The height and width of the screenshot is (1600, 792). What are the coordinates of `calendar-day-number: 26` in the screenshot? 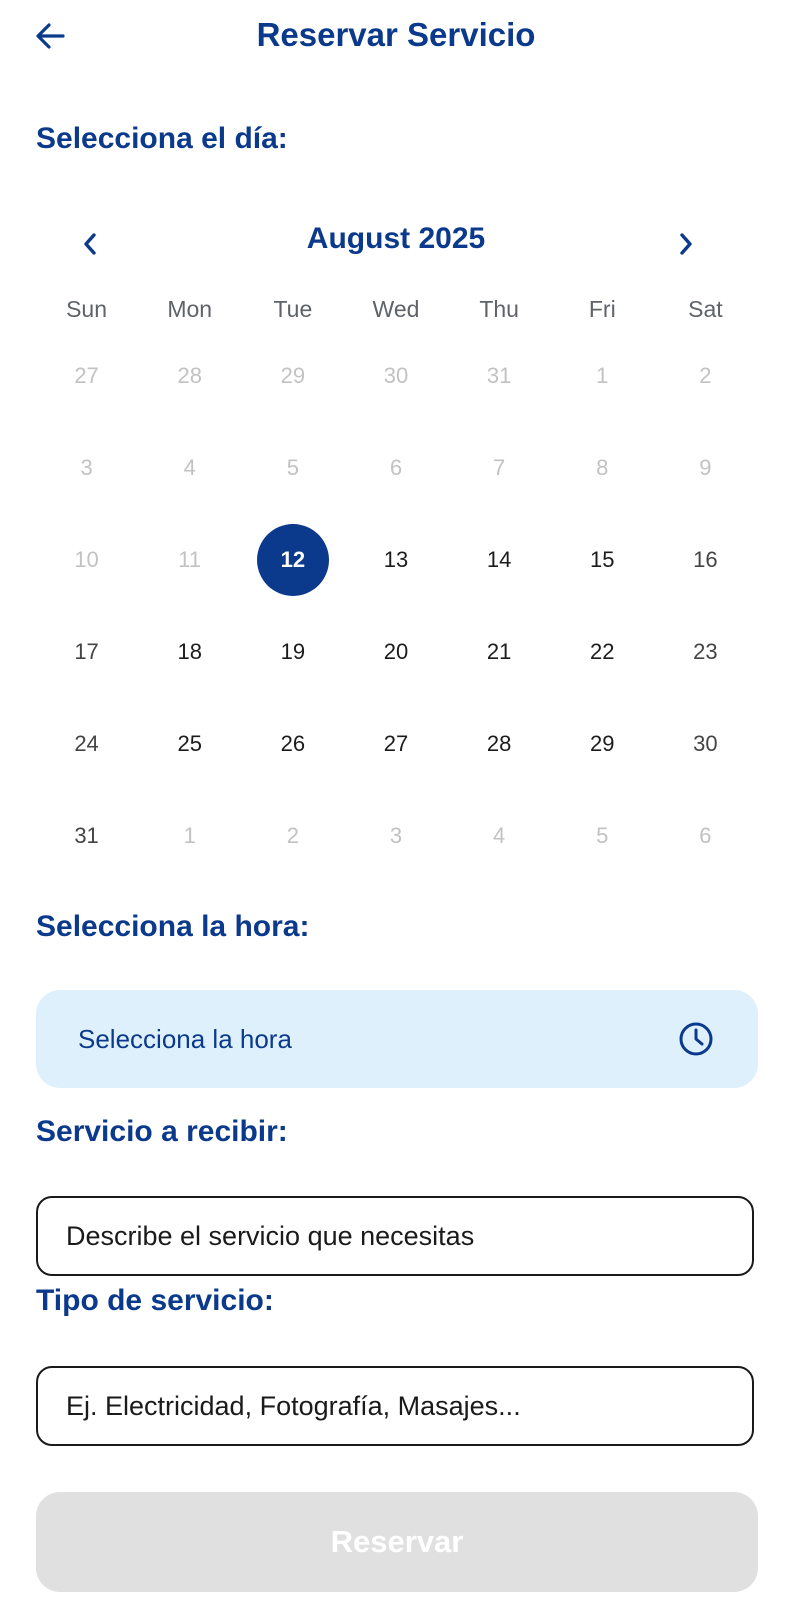 It's located at (293, 743).